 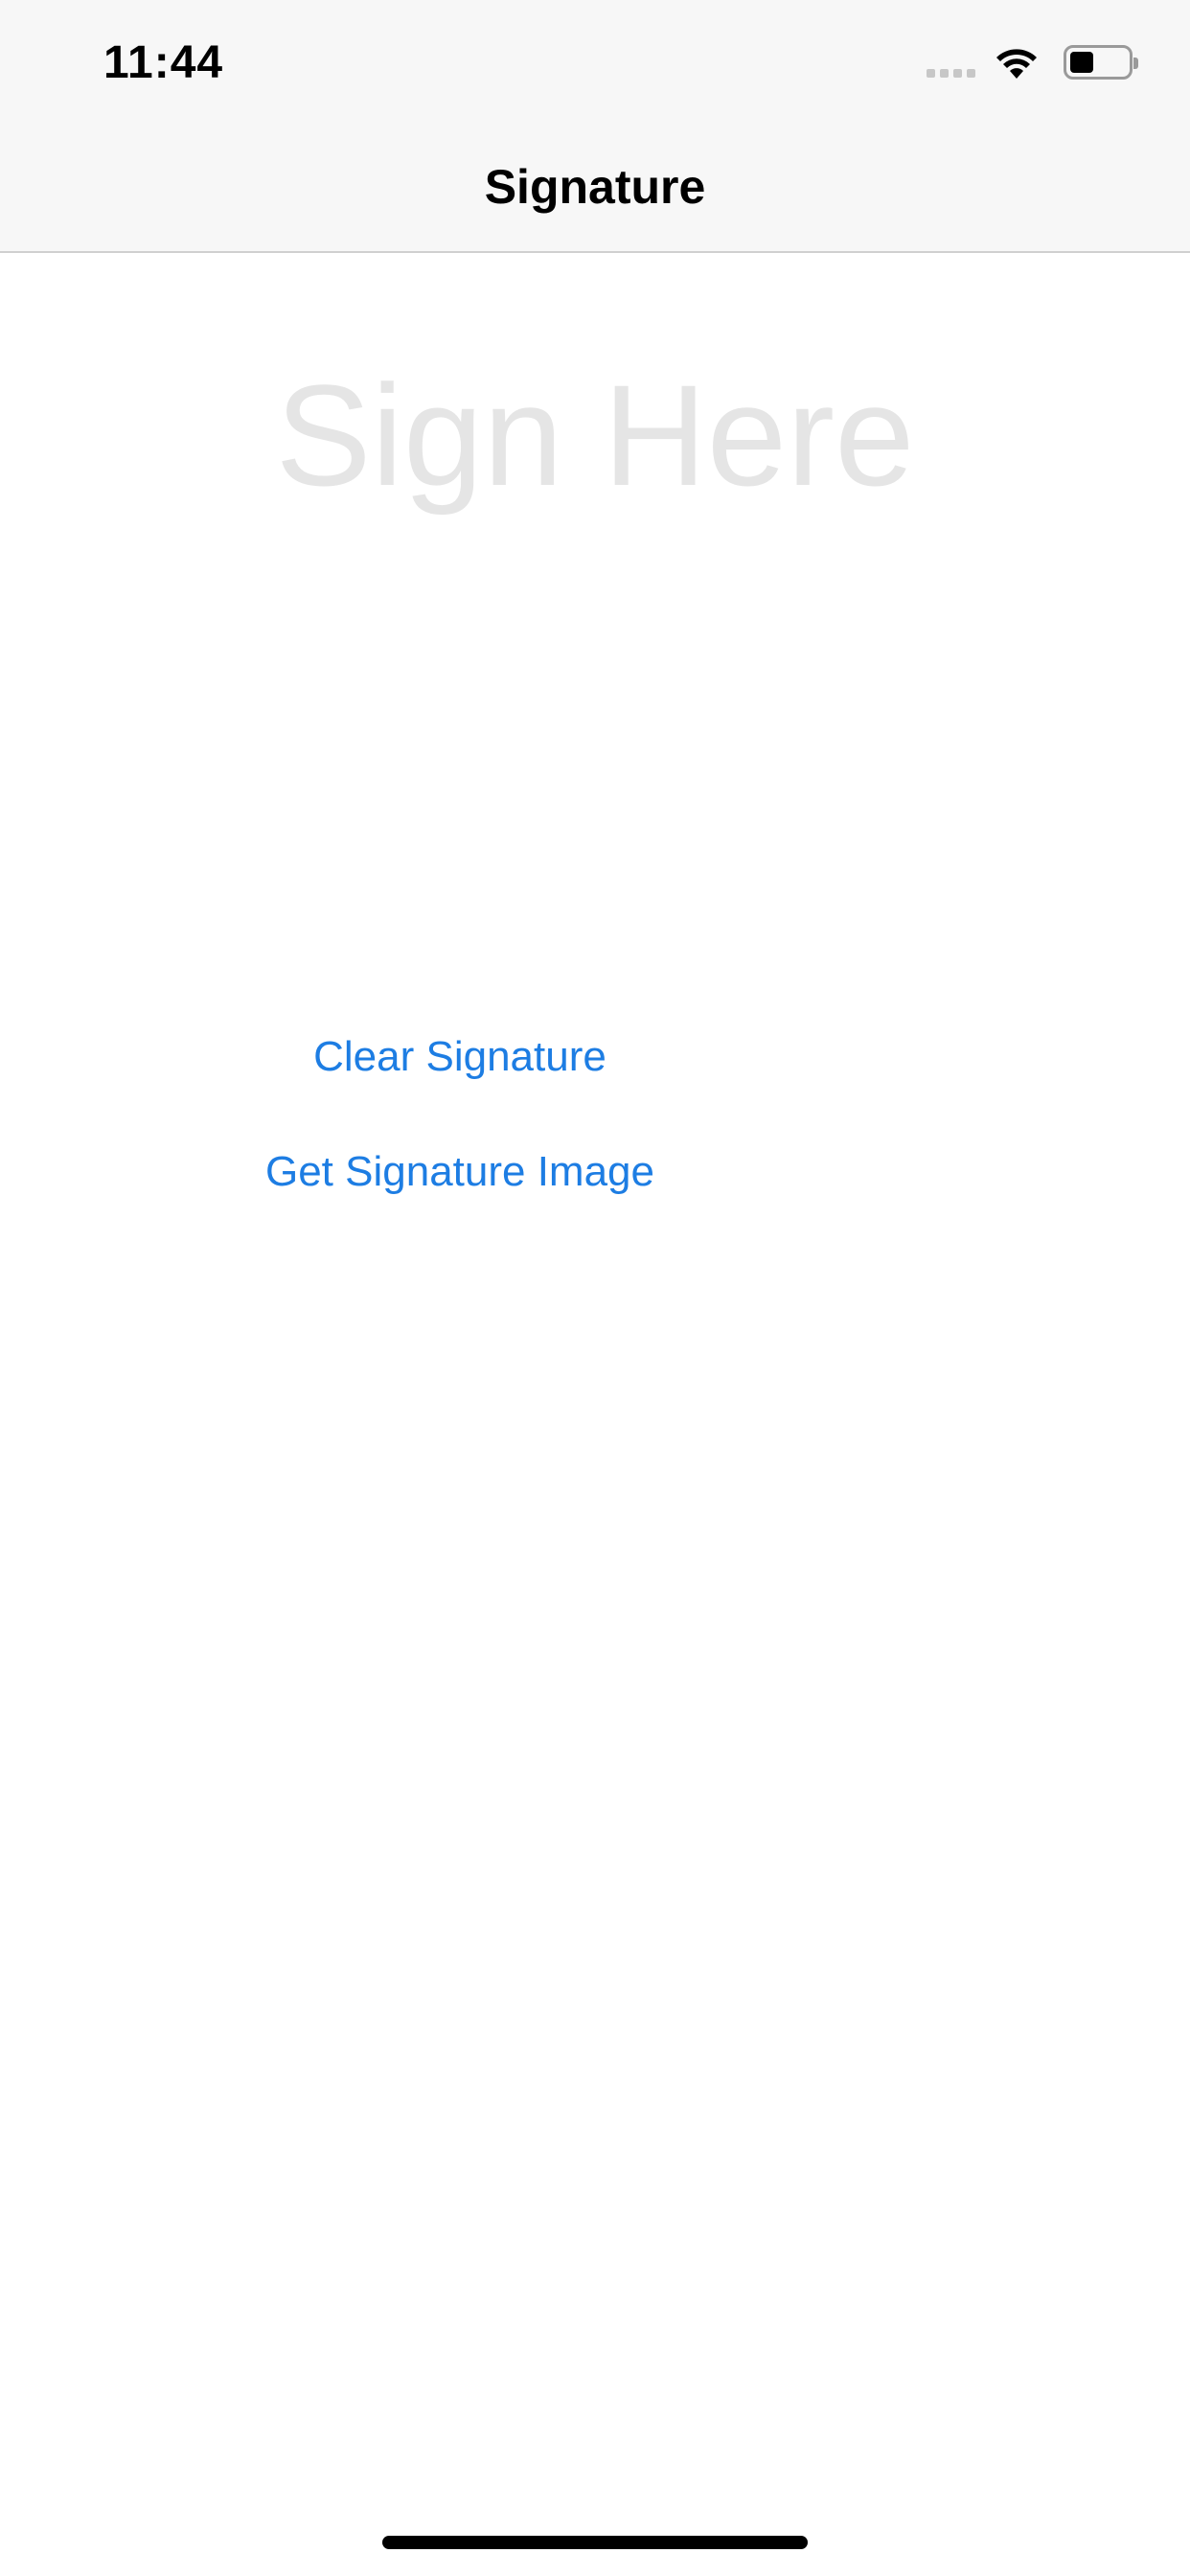 What do you see at coordinates (460, 1057) in the screenshot?
I see `clear-signature-button: Clear Signature` at bounding box center [460, 1057].